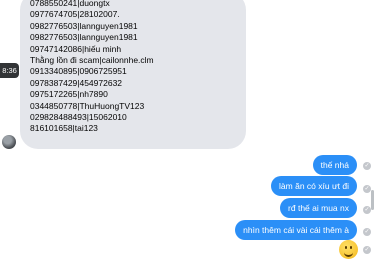 This screenshot has height=259, width=374. Describe the element at coordinates (9, 70) in the screenshot. I see `timestamp-tooltip: 8:36` at that location.